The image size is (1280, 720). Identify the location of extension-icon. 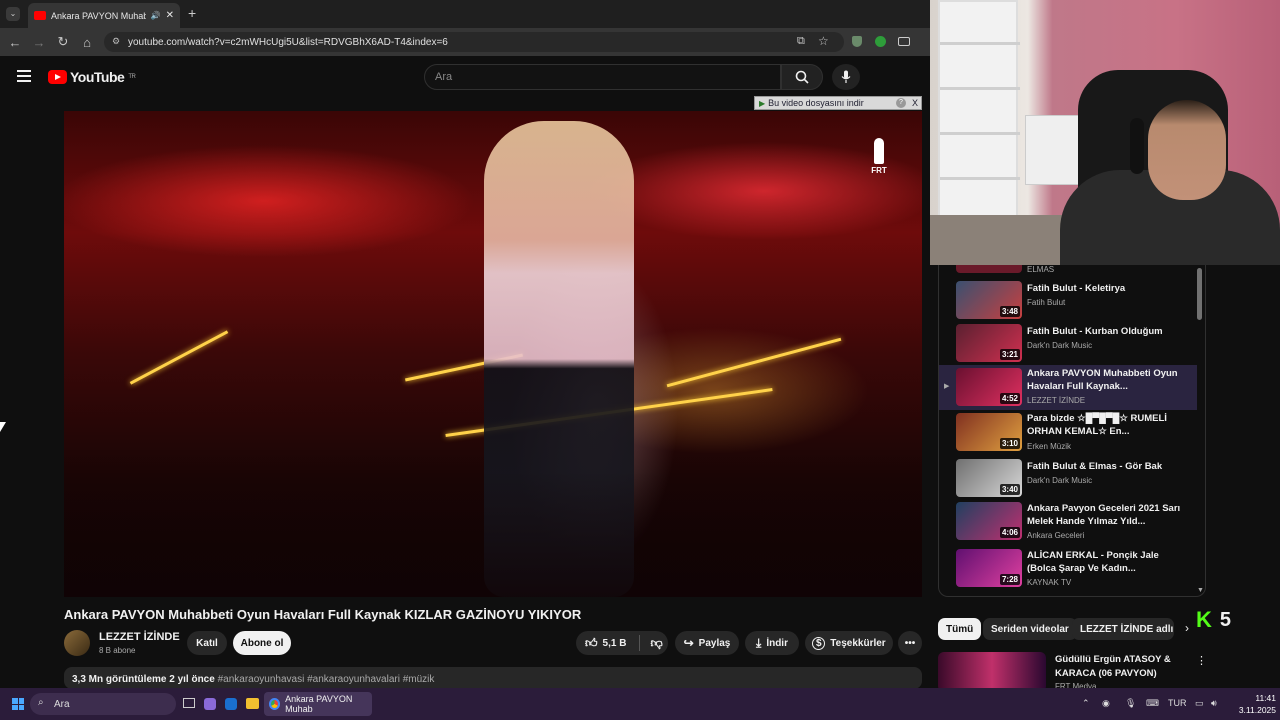
(880, 41).